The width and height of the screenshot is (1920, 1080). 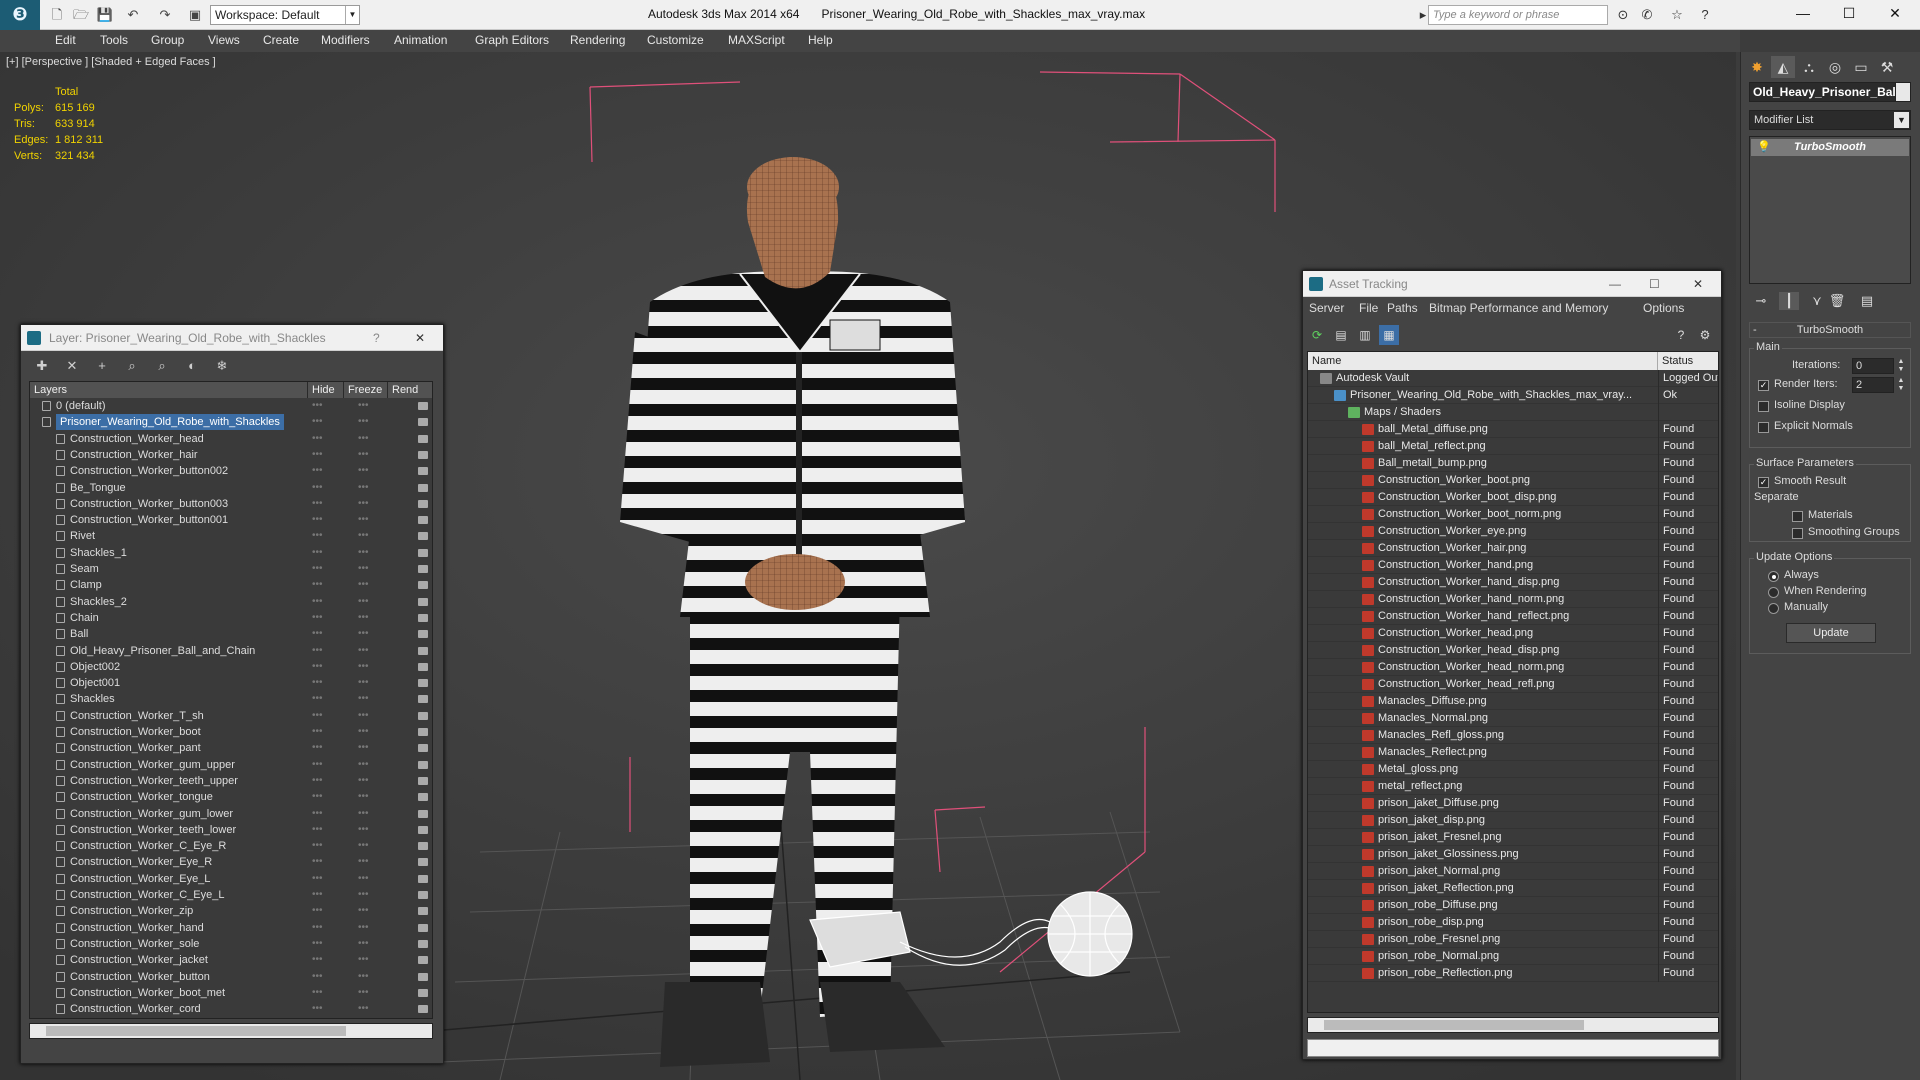 I want to click on layer-row: Construction_Worker_teeth_lower ••• •••, so click(x=231, y=830).